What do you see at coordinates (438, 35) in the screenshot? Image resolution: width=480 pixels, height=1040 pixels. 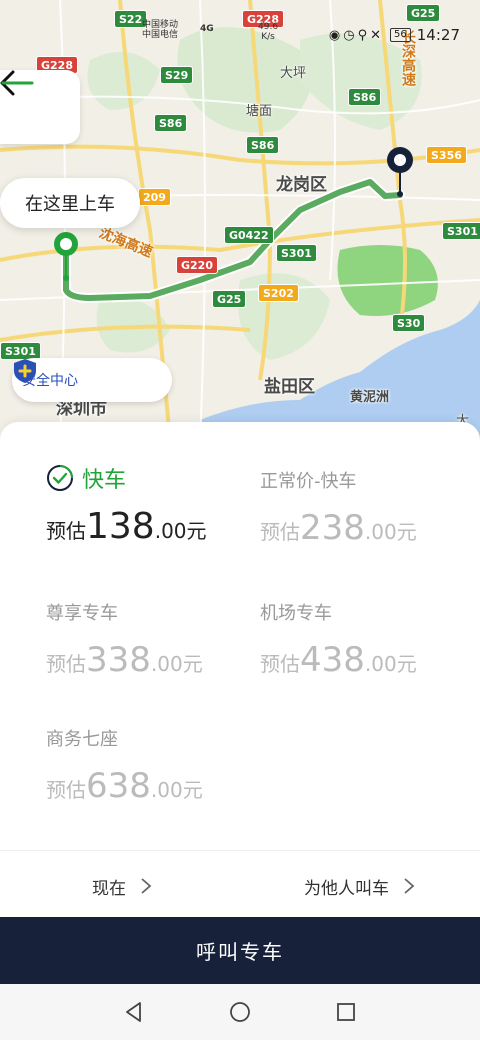 I see `clock: 14:27` at bounding box center [438, 35].